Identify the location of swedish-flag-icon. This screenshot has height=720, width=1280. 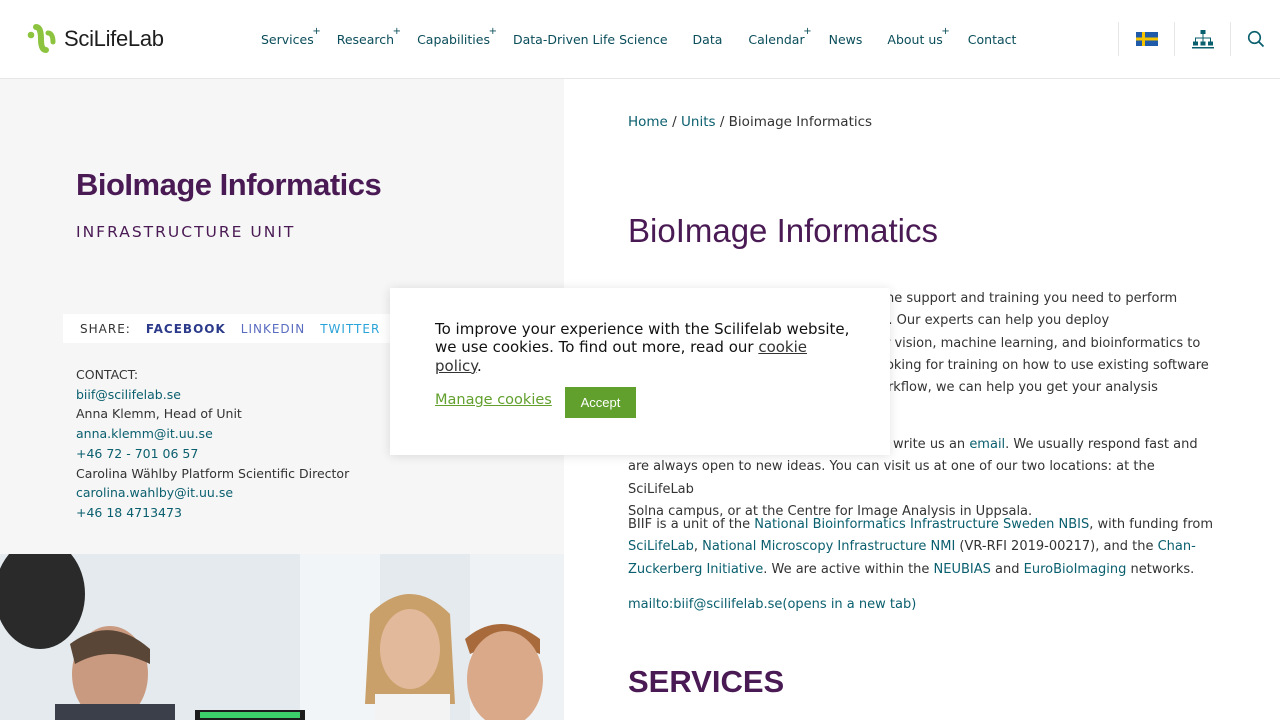
(1146, 39).